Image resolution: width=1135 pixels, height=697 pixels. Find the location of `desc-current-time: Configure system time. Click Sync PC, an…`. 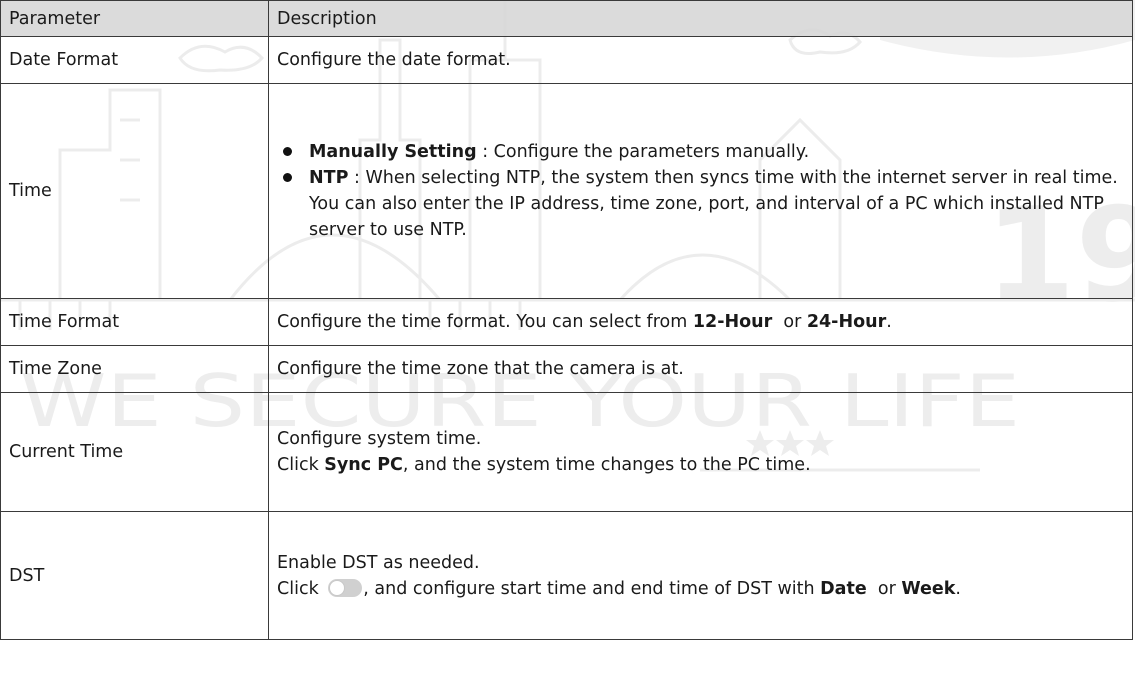

desc-current-time: Configure system time. Click Sync PC, an… is located at coordinates (700, 452).